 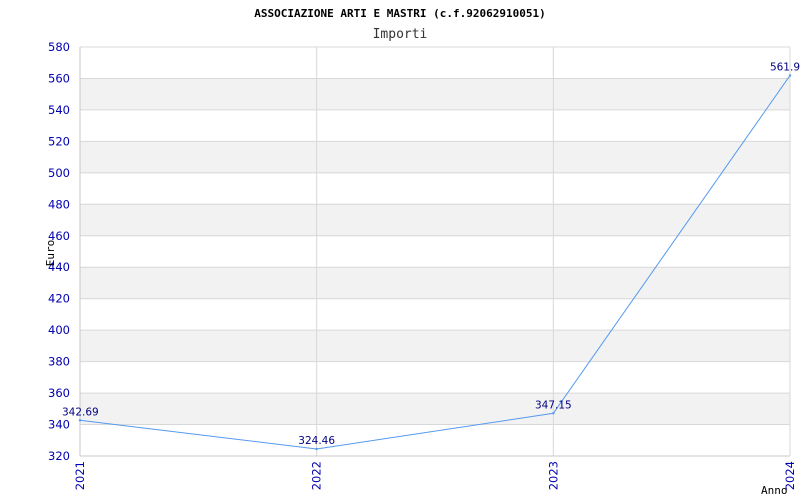 What do you see at coordinates (59, 141) in the screenshot?
I see `y-tick-label: 520` at bounding box center [59, 141].